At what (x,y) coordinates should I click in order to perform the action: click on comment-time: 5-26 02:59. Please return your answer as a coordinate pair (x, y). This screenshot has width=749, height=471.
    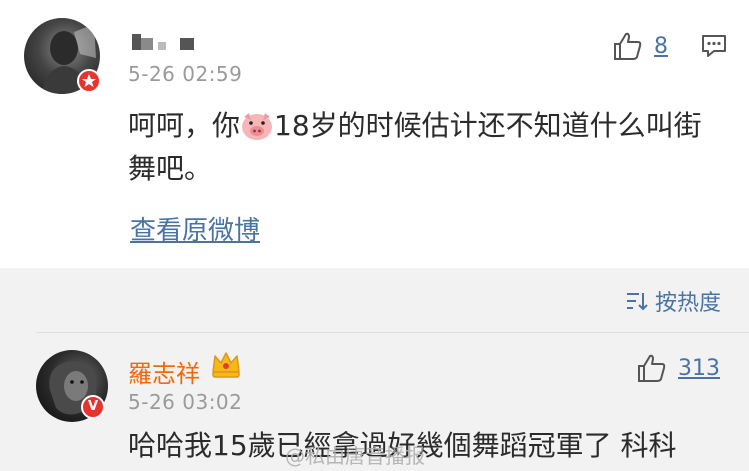
    Looking at the image, I should click on (185, 74).